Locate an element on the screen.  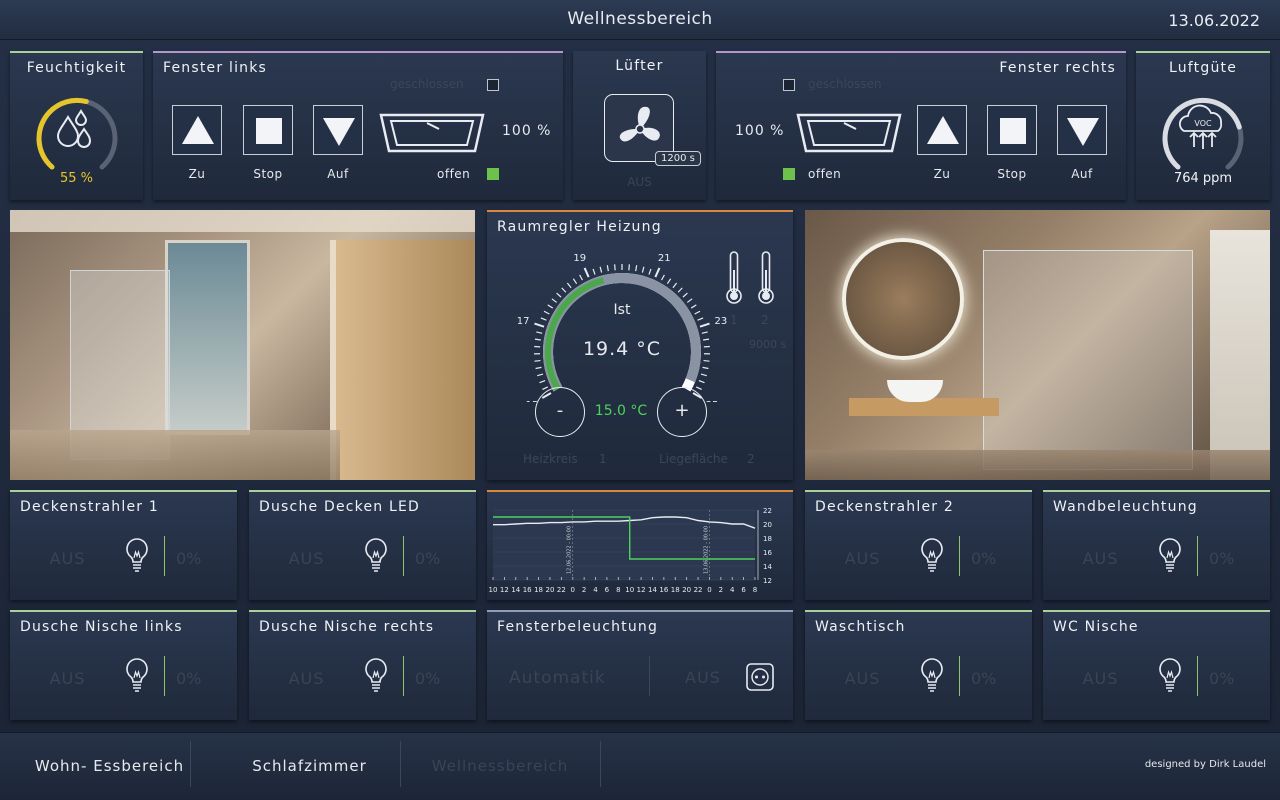
window-left-stop-button is located at coordinates (268, 130).